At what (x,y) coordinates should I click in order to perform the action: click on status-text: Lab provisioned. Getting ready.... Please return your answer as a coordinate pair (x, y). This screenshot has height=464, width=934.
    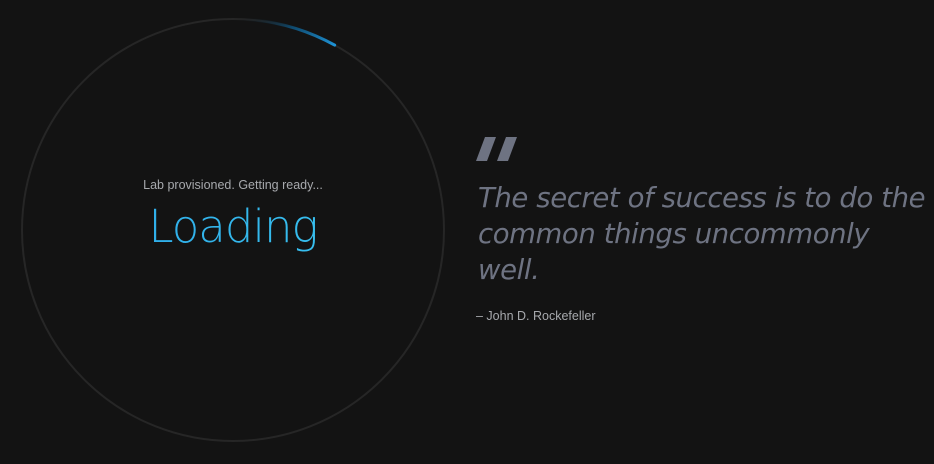
    Looking at the image, I should click on (233, 185).